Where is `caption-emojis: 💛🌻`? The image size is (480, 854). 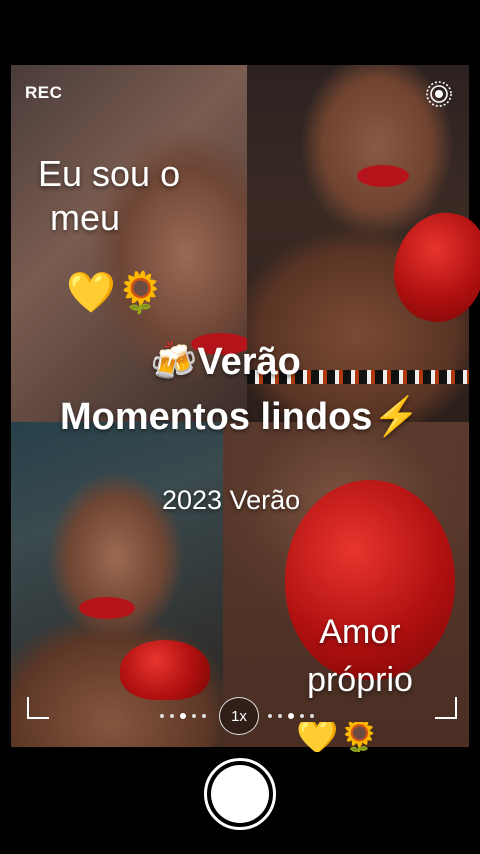
caption-emojis: 💛🌻 is located at coordinates (116, 293).